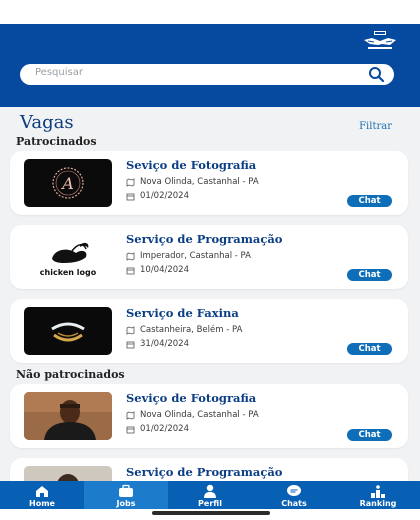  Describe the element at coordinates (68, 272) in the screenshot. I see `chicken-logo-text: chicken logo` at that location.